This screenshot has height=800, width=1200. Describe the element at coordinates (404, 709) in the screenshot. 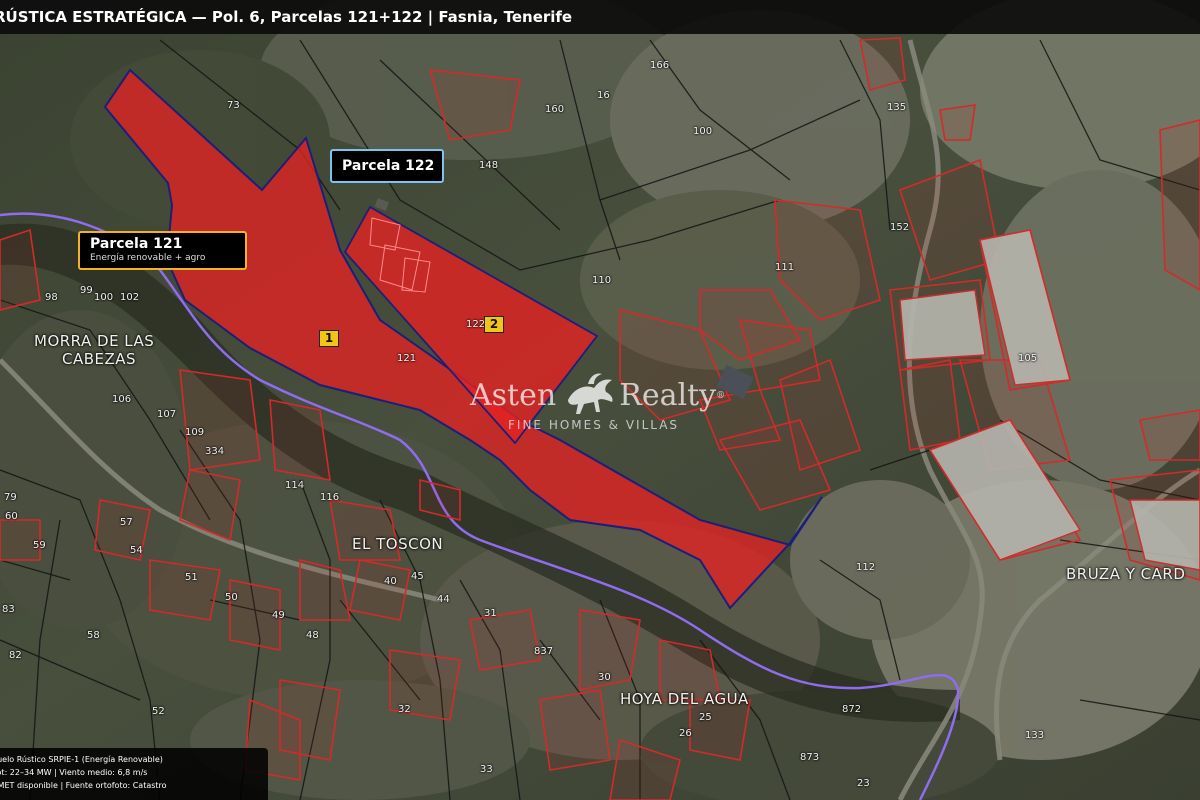

I see `parcel-number: 32` at that location.